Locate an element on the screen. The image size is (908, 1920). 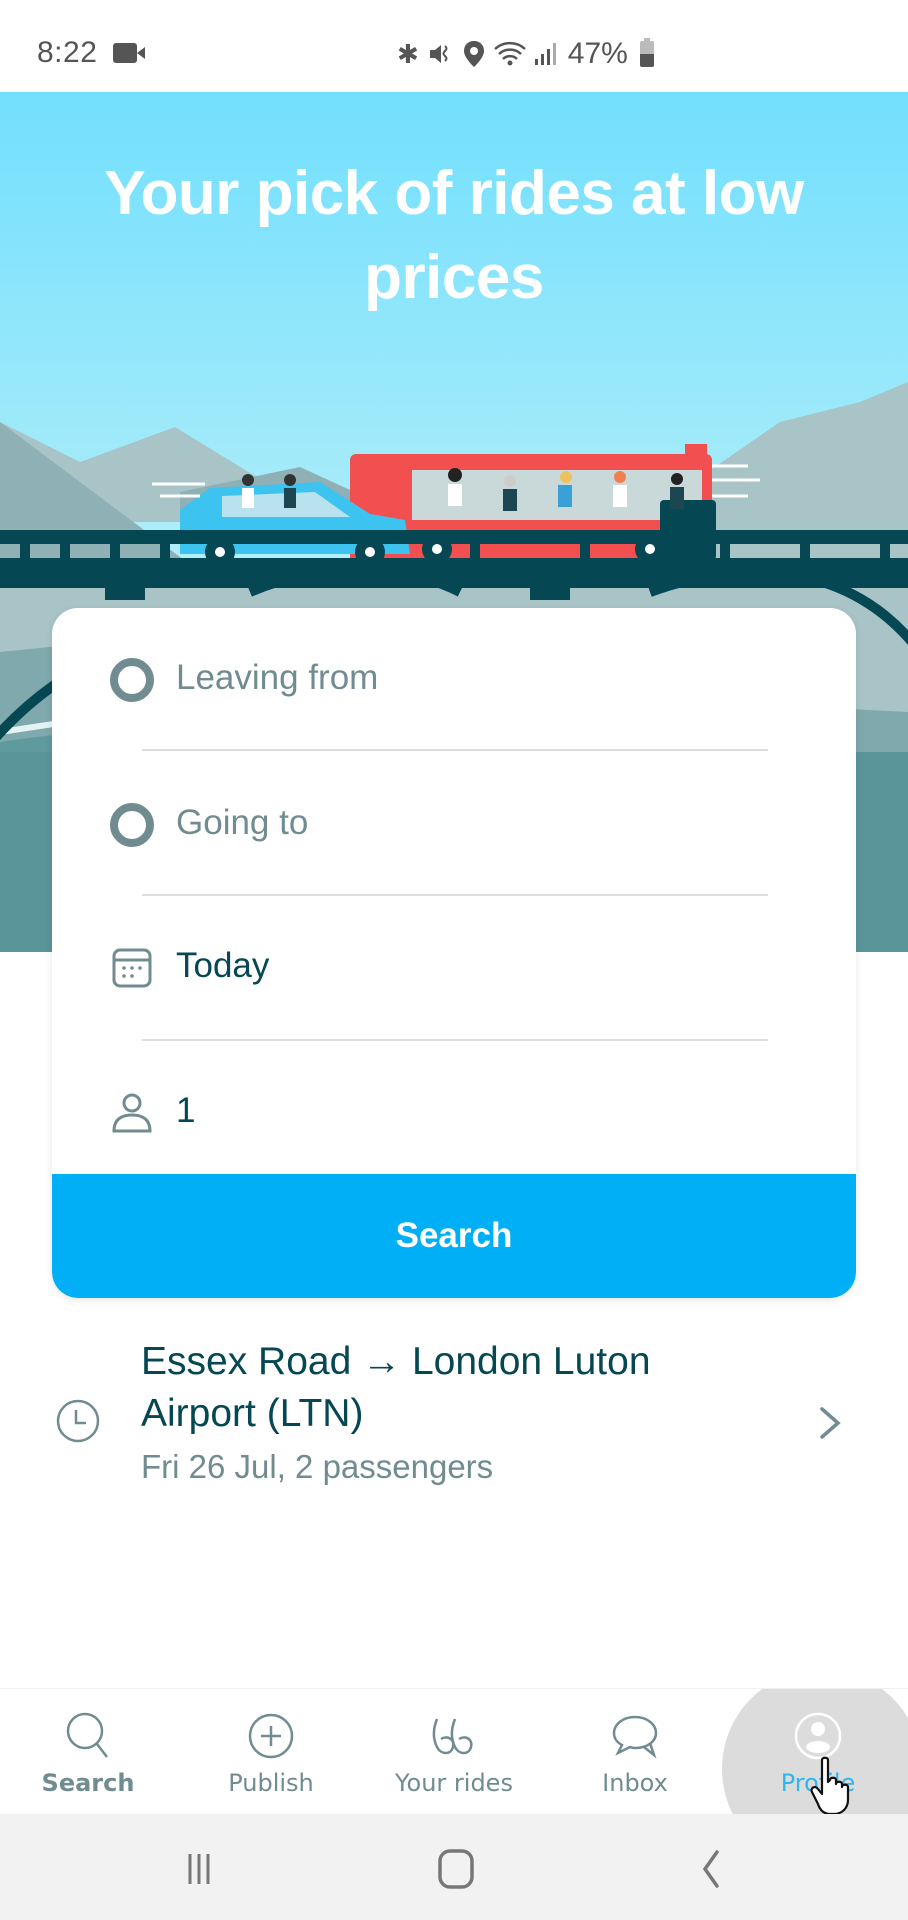
recent-route: Essex Road → London Luton Airport (LTN) is located at coordinates (396, 1387).